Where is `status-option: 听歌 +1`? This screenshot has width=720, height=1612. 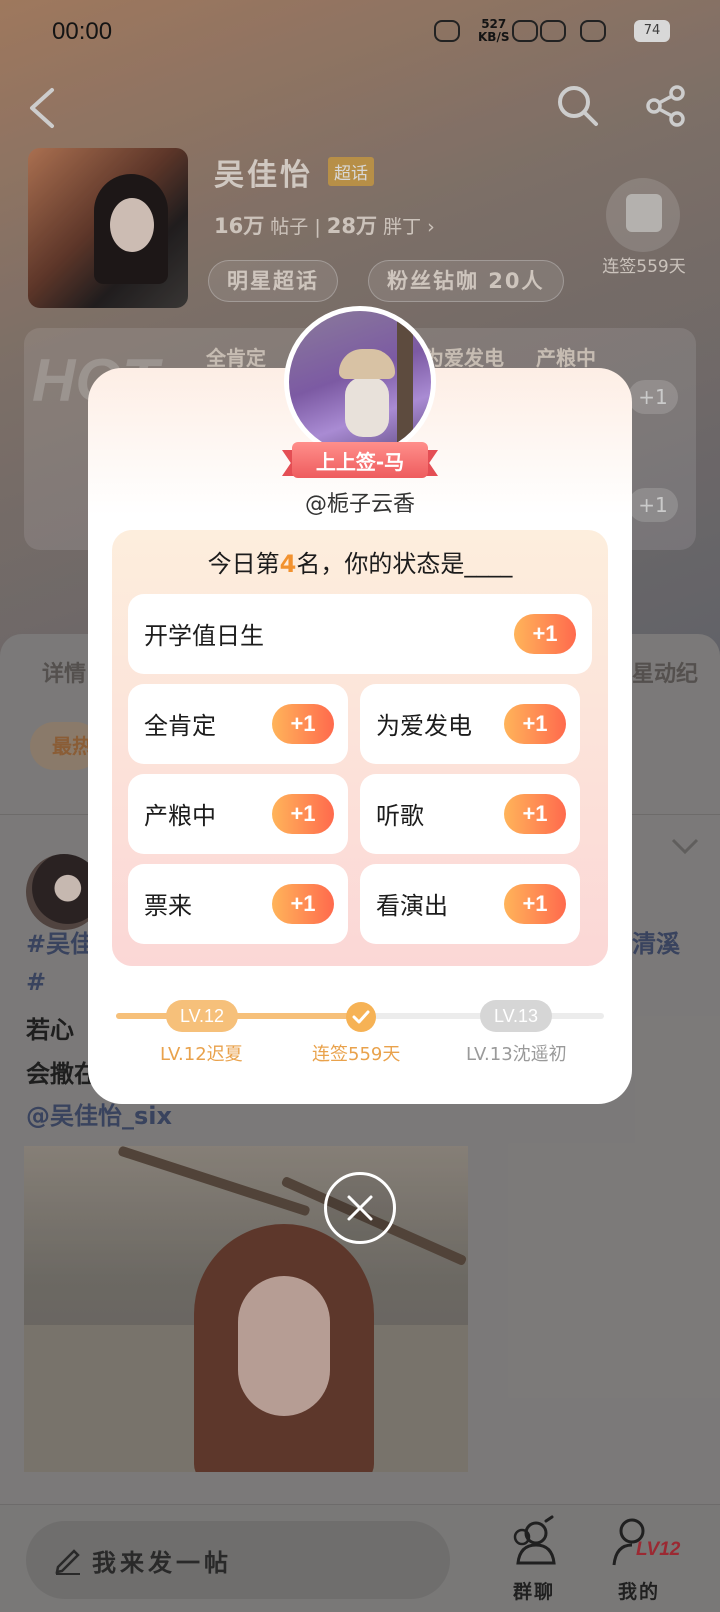 status-option: 听歌 +1 is located at coordinates (470, 814).